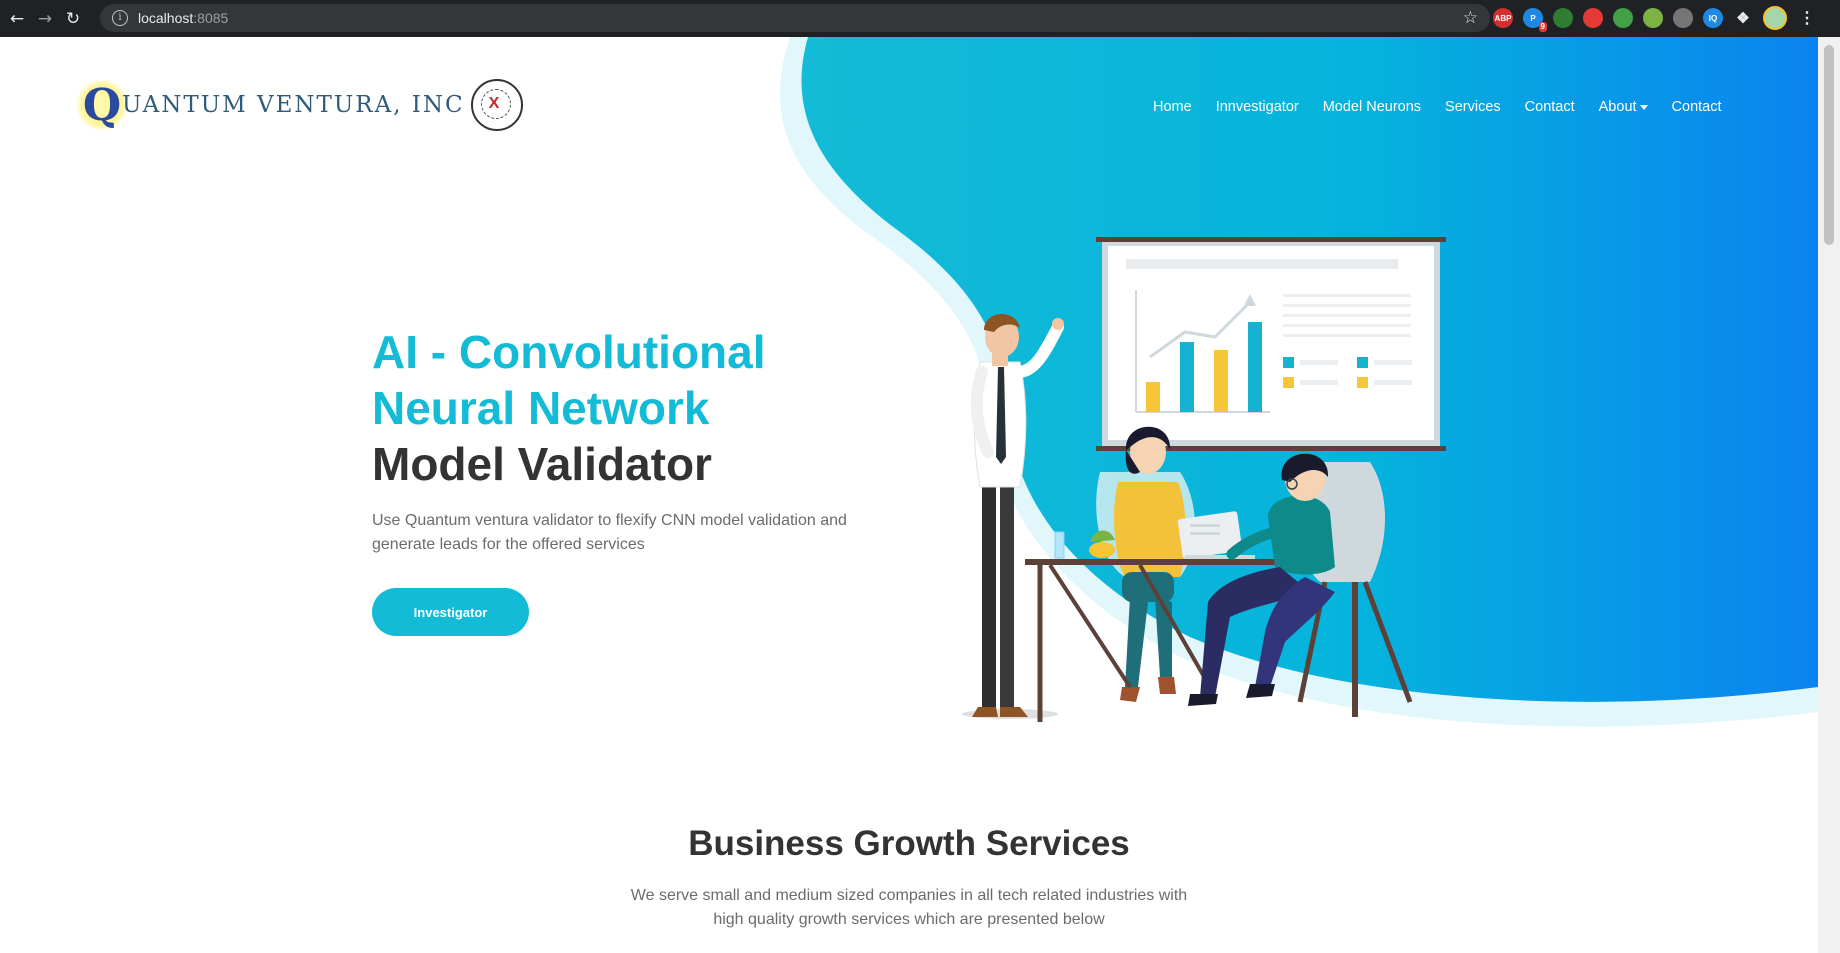 This screenshot has width=1840, height=953. What do you see at coordinates (17, 19) in the screenshot?
I see `back-icon: ←` at bounding box center [17, 19].